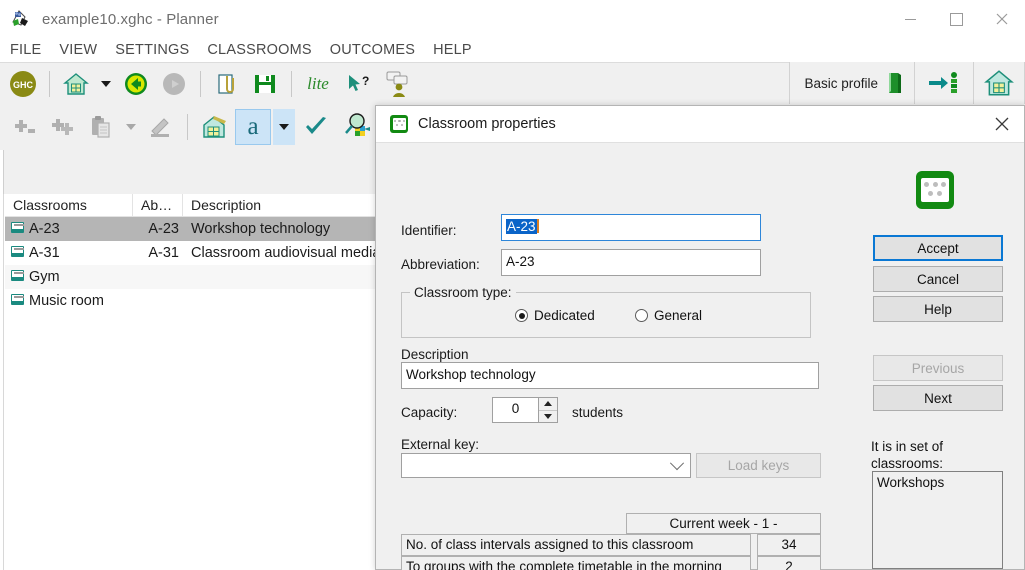  What do you see at coordinates (265, 84) in the screenshot?
I see `save-button` at bounding box center [265, 84].